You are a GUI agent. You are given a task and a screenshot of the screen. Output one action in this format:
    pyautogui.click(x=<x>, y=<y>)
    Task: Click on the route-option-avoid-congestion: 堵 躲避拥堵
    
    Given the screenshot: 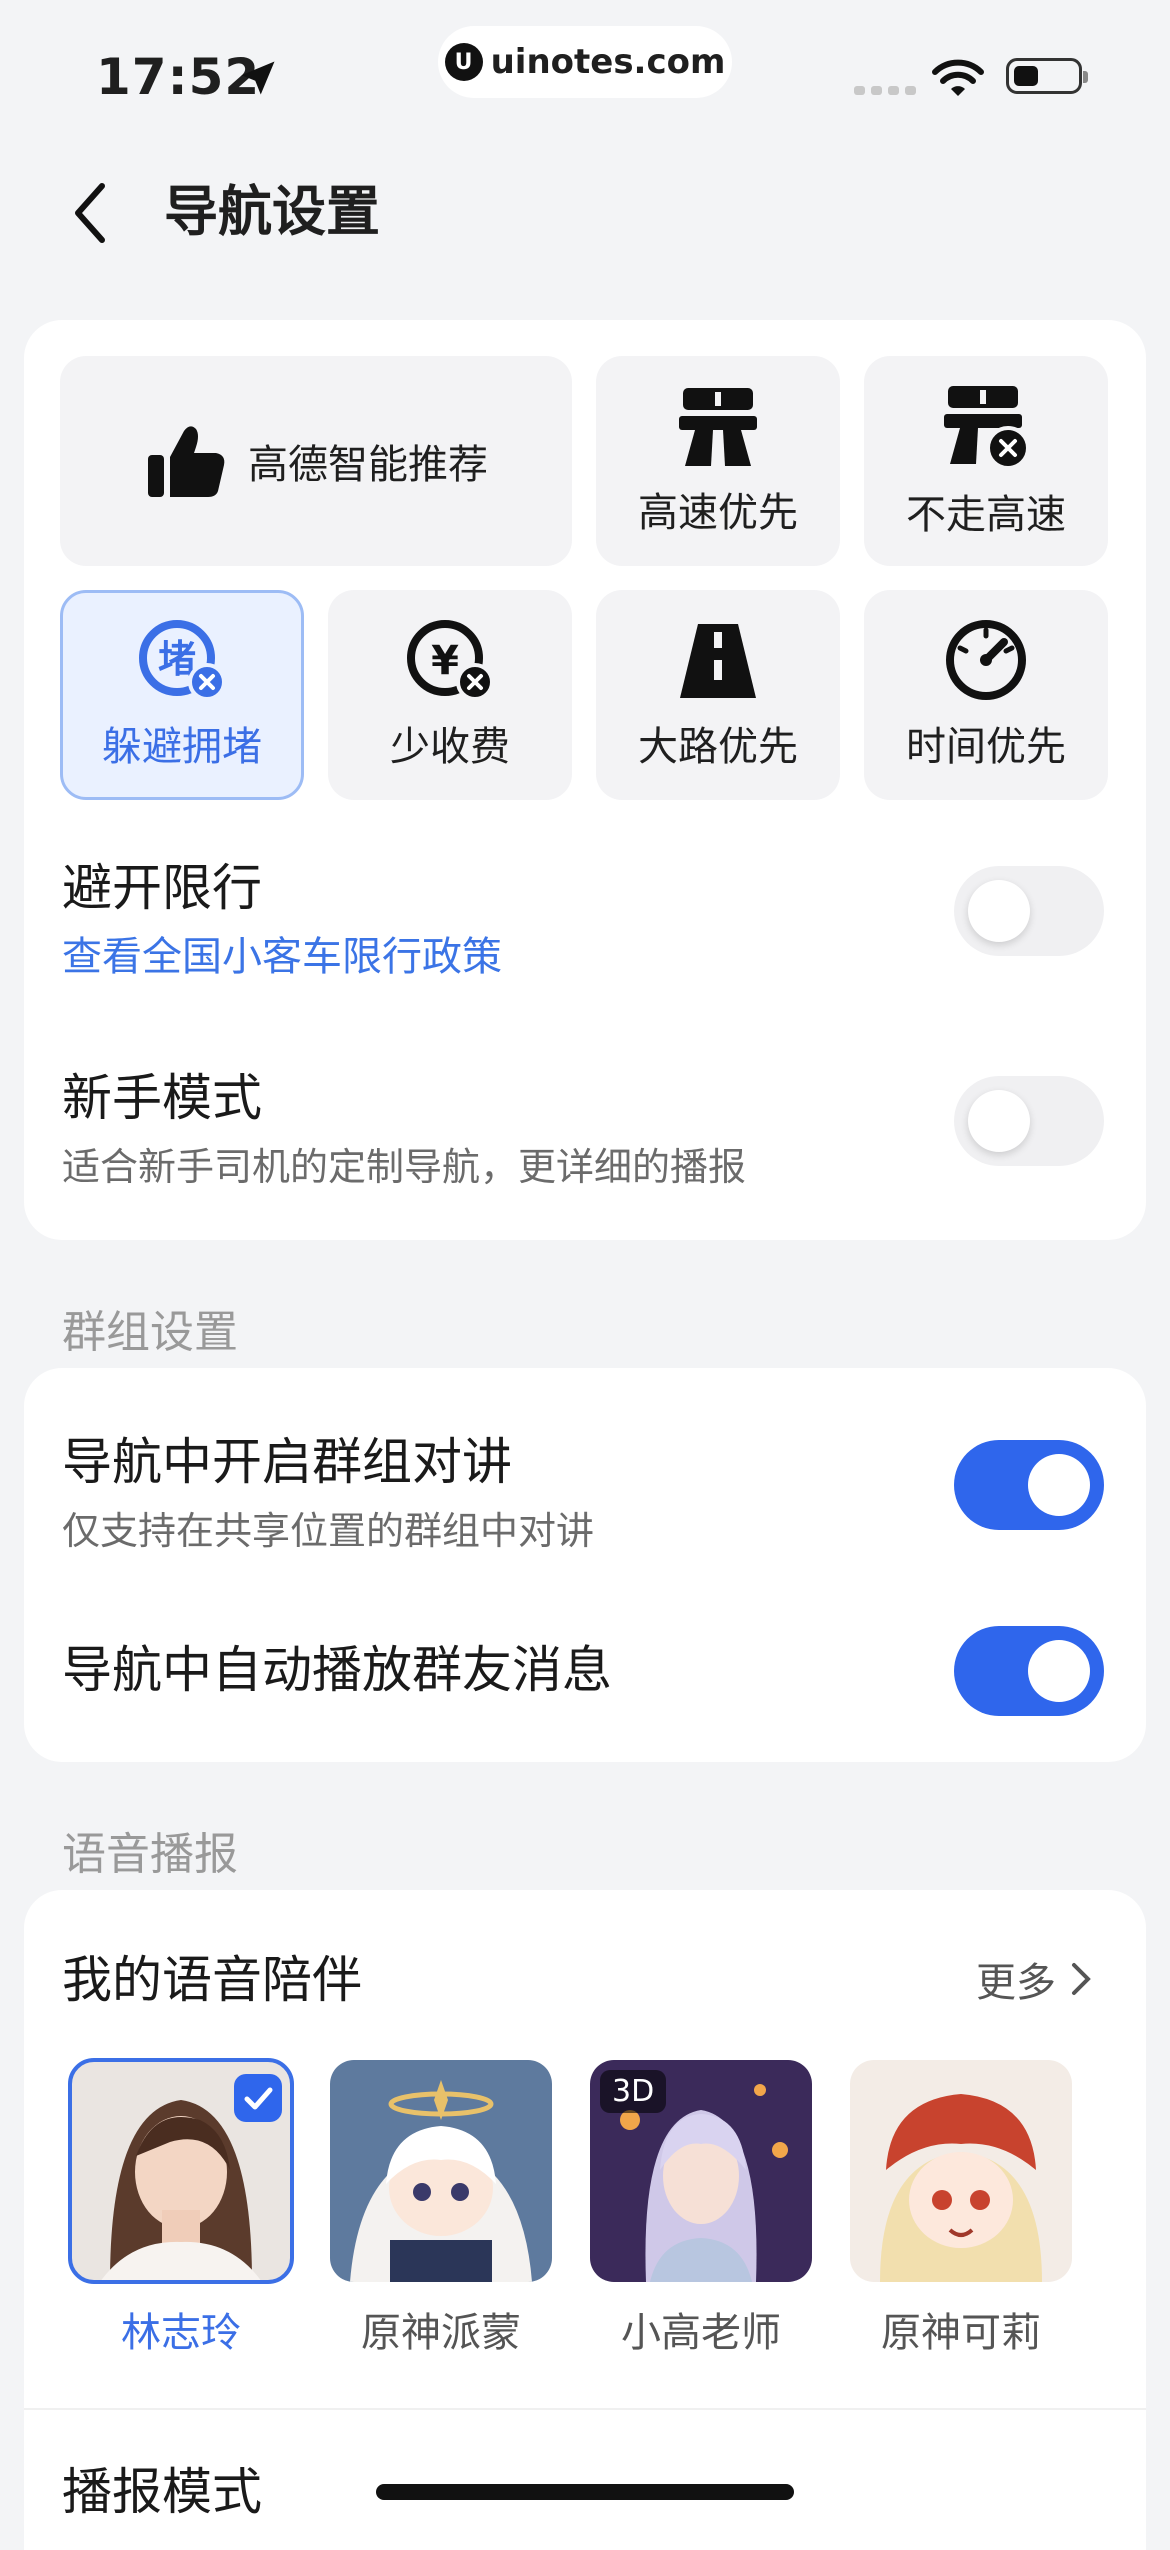 What is the action you would take?
    pyautogui.click(x=182, y=695)
    